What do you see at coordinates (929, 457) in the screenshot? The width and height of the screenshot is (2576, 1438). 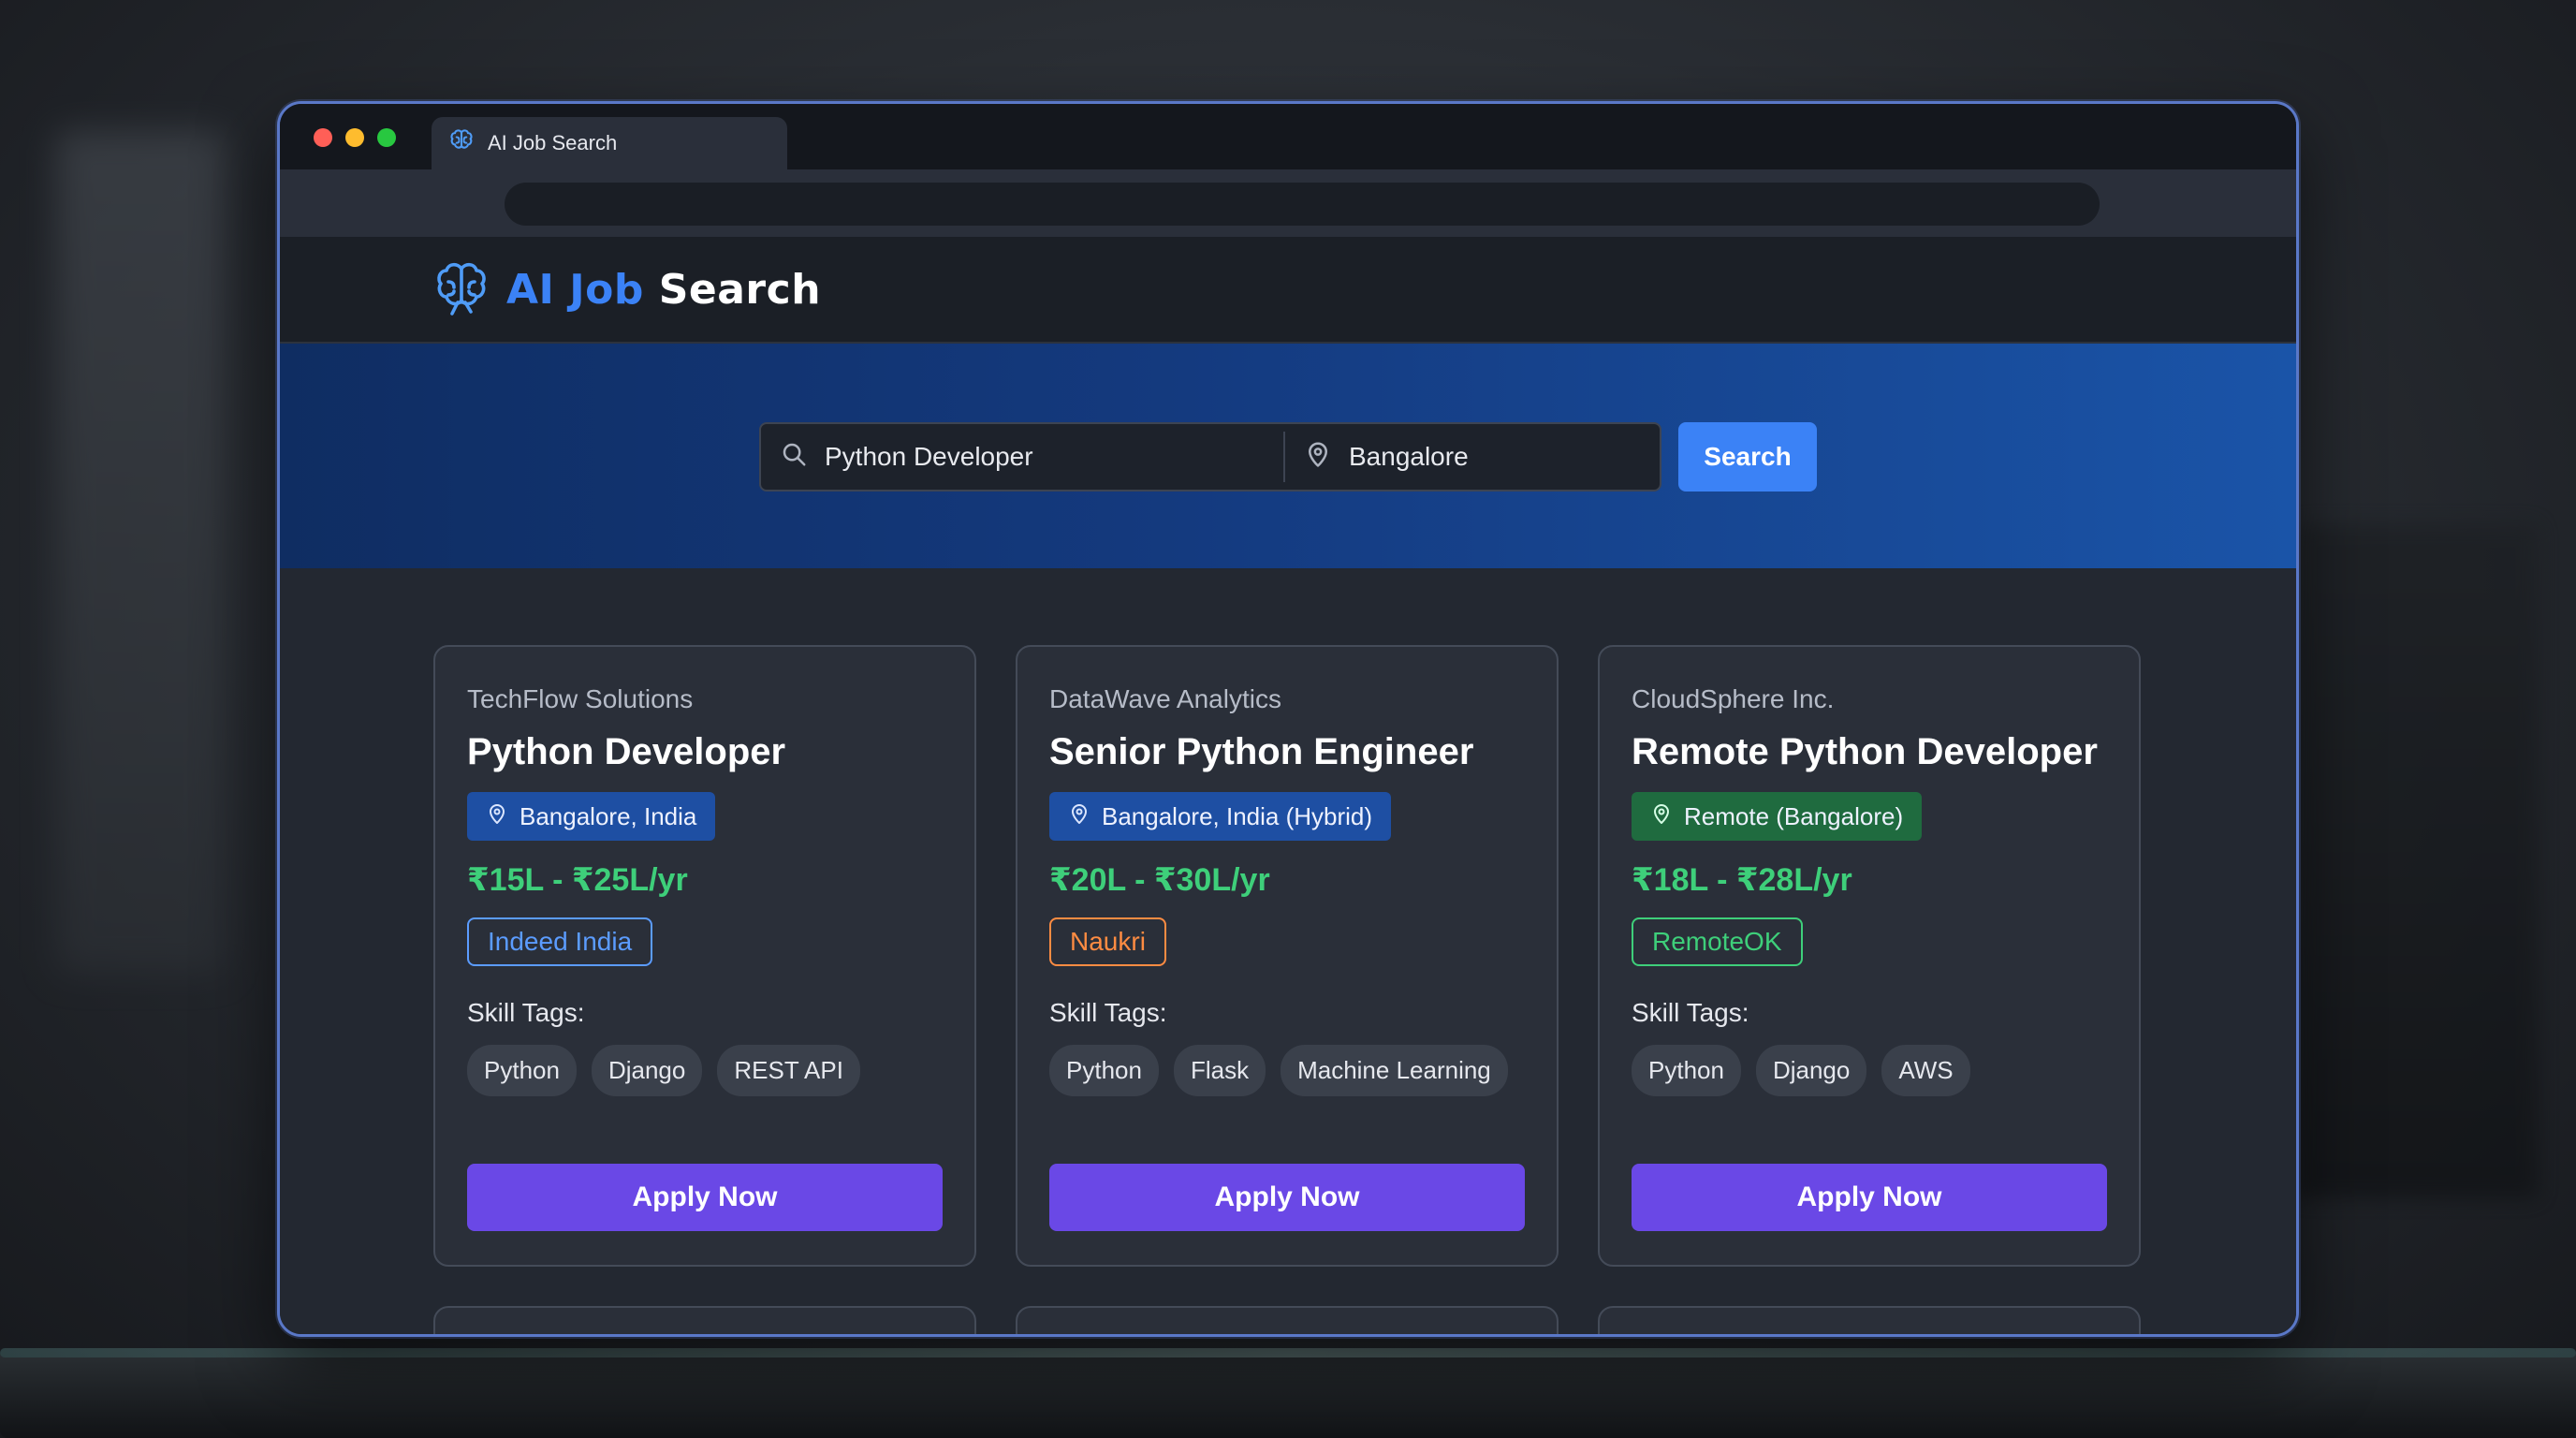 I see `job-query-input: Python Developer` at bounding box center [929, 457].